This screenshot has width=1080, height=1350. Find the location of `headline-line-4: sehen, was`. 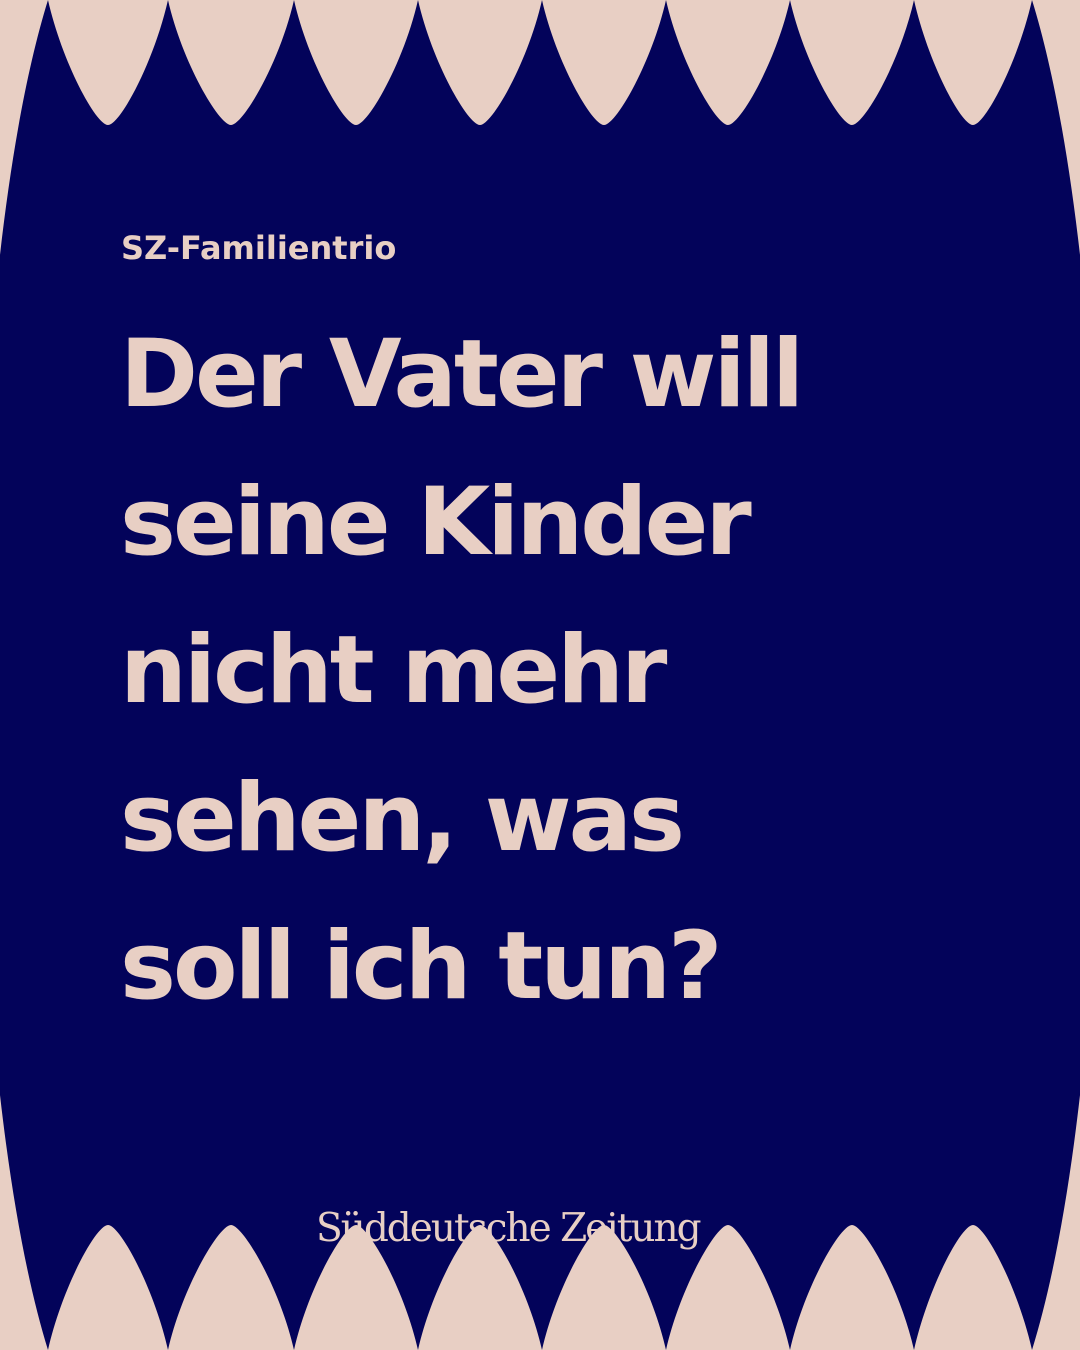

headline-line-4: sehen, was is located at coordinates (402, 818).